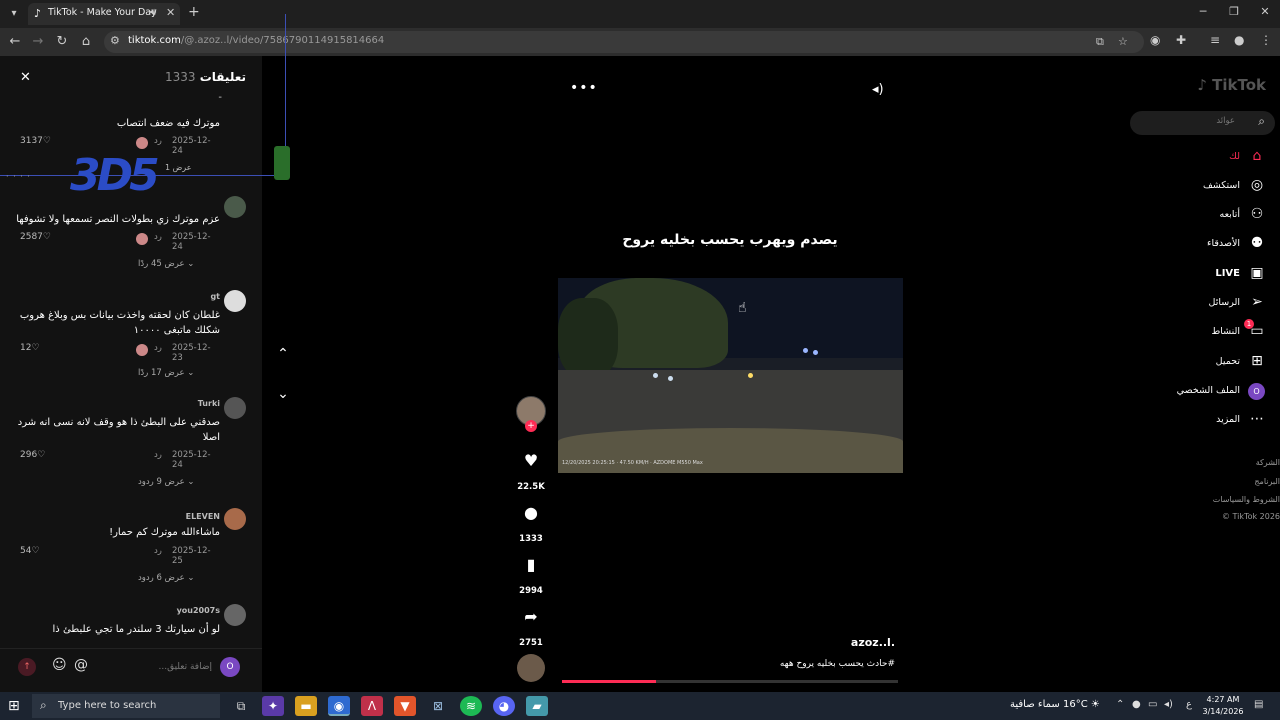  Describe the element at coordinates (215, 296) in the screenshot. I see `comment-username: gt` at that location.